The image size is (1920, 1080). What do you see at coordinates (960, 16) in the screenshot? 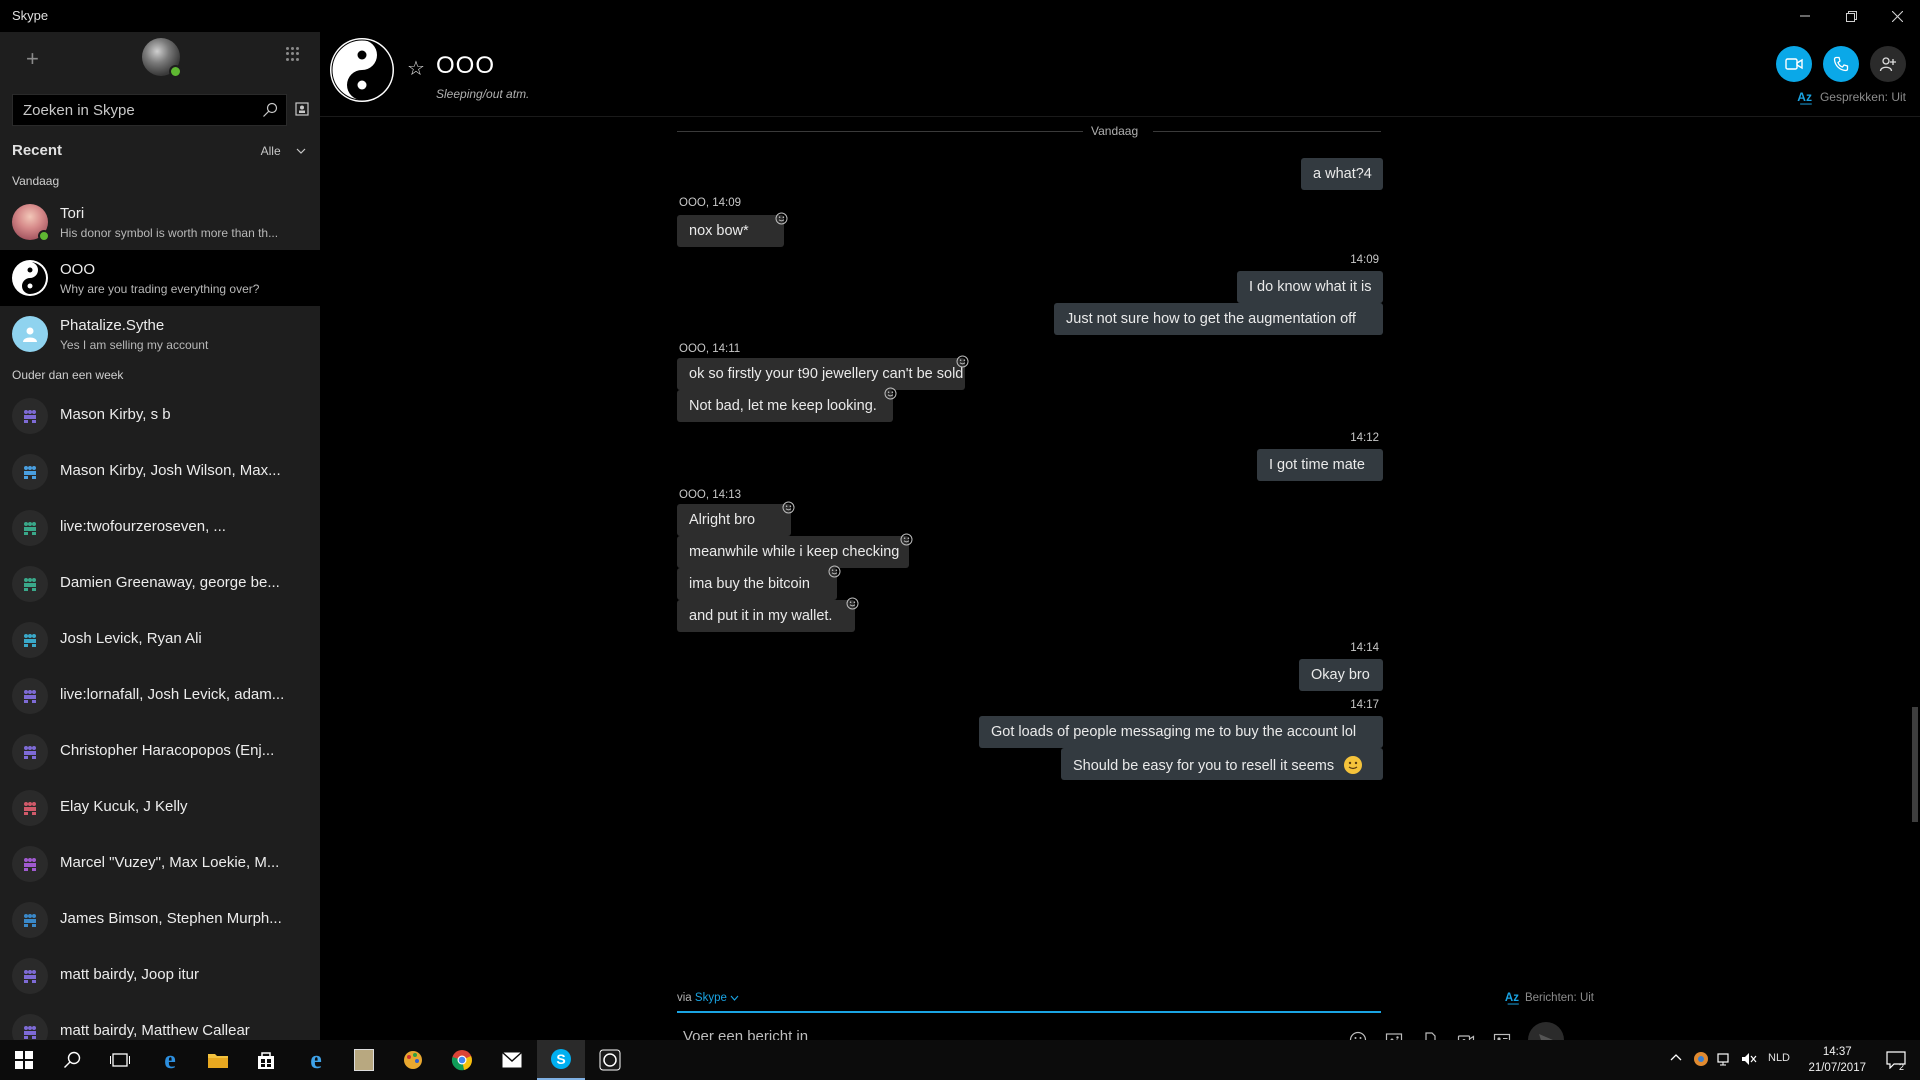
I see `title-bar: Skype` at bounding box center [960, 16].